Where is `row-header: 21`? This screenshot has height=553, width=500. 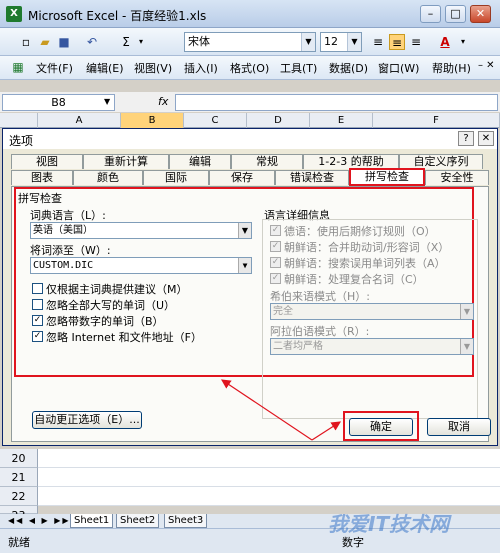 row-header: 21 is located at coordinates (19, 477).